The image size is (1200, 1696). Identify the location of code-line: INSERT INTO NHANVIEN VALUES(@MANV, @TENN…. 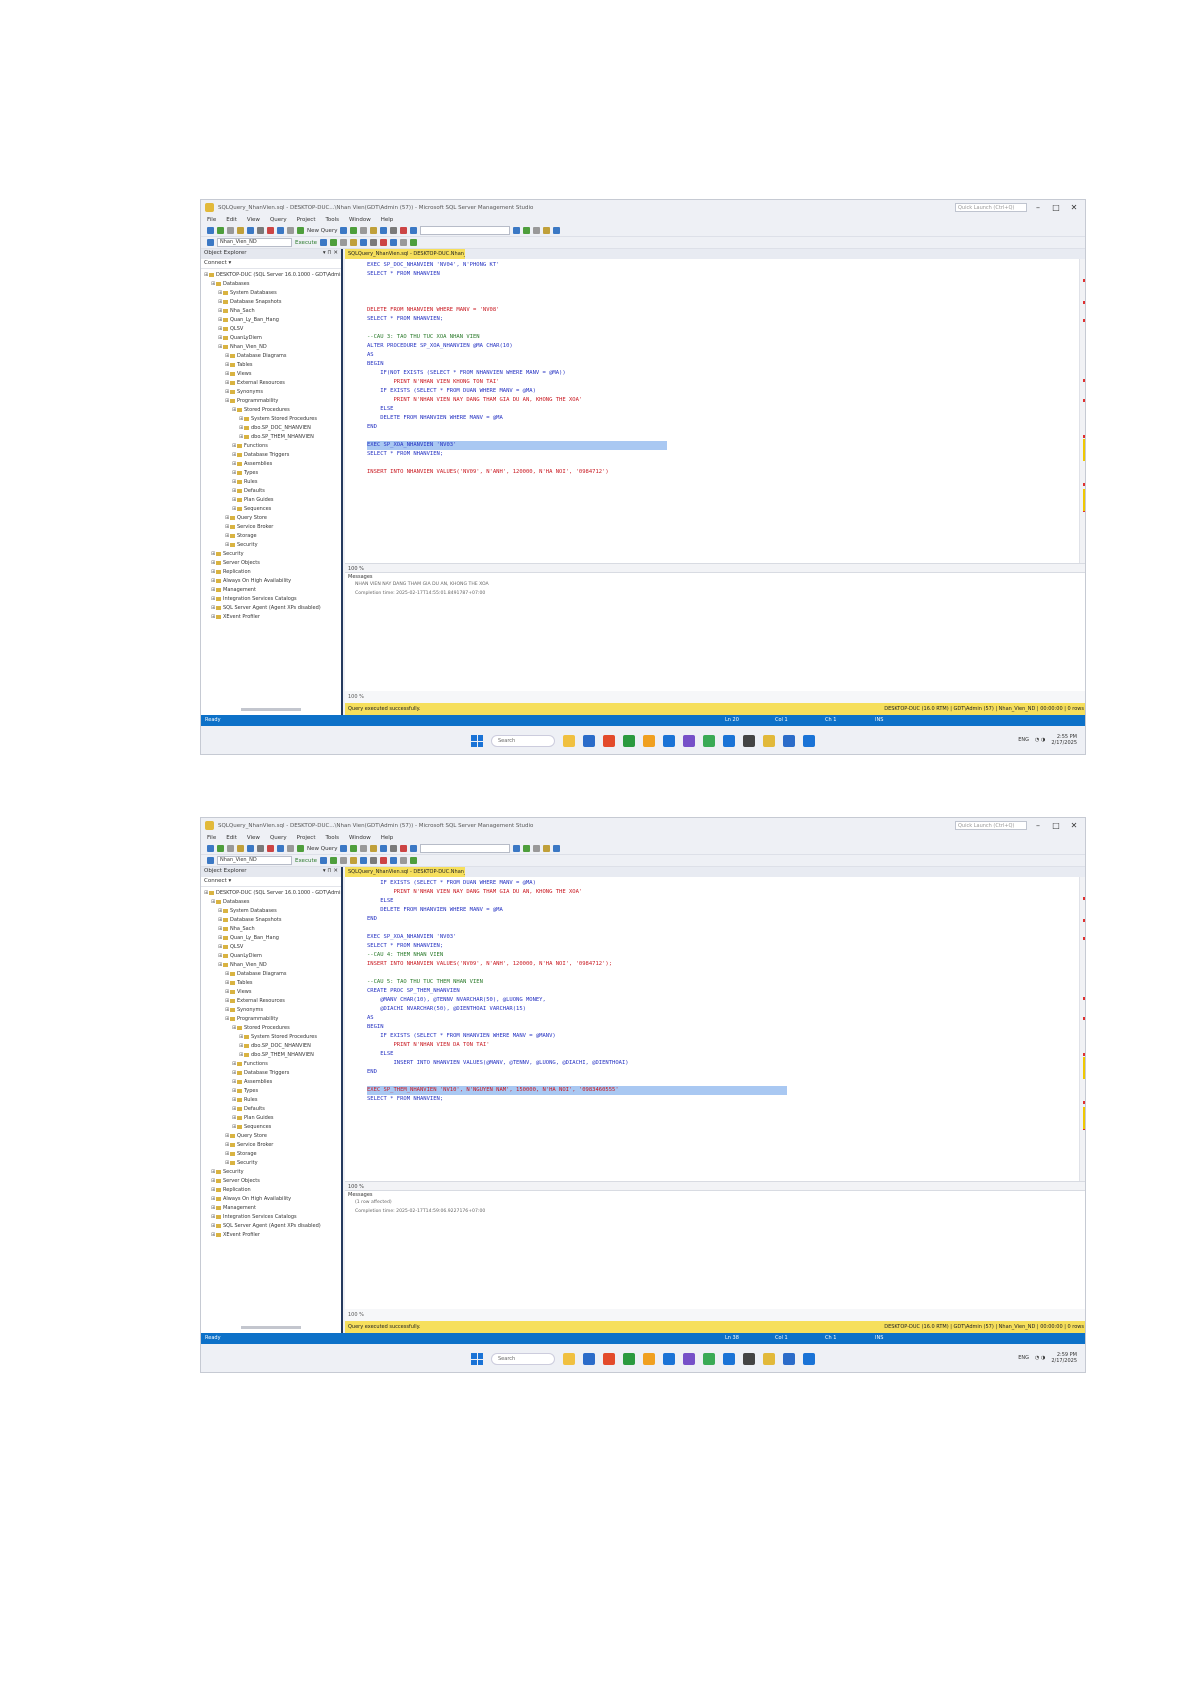
(720, 1063).